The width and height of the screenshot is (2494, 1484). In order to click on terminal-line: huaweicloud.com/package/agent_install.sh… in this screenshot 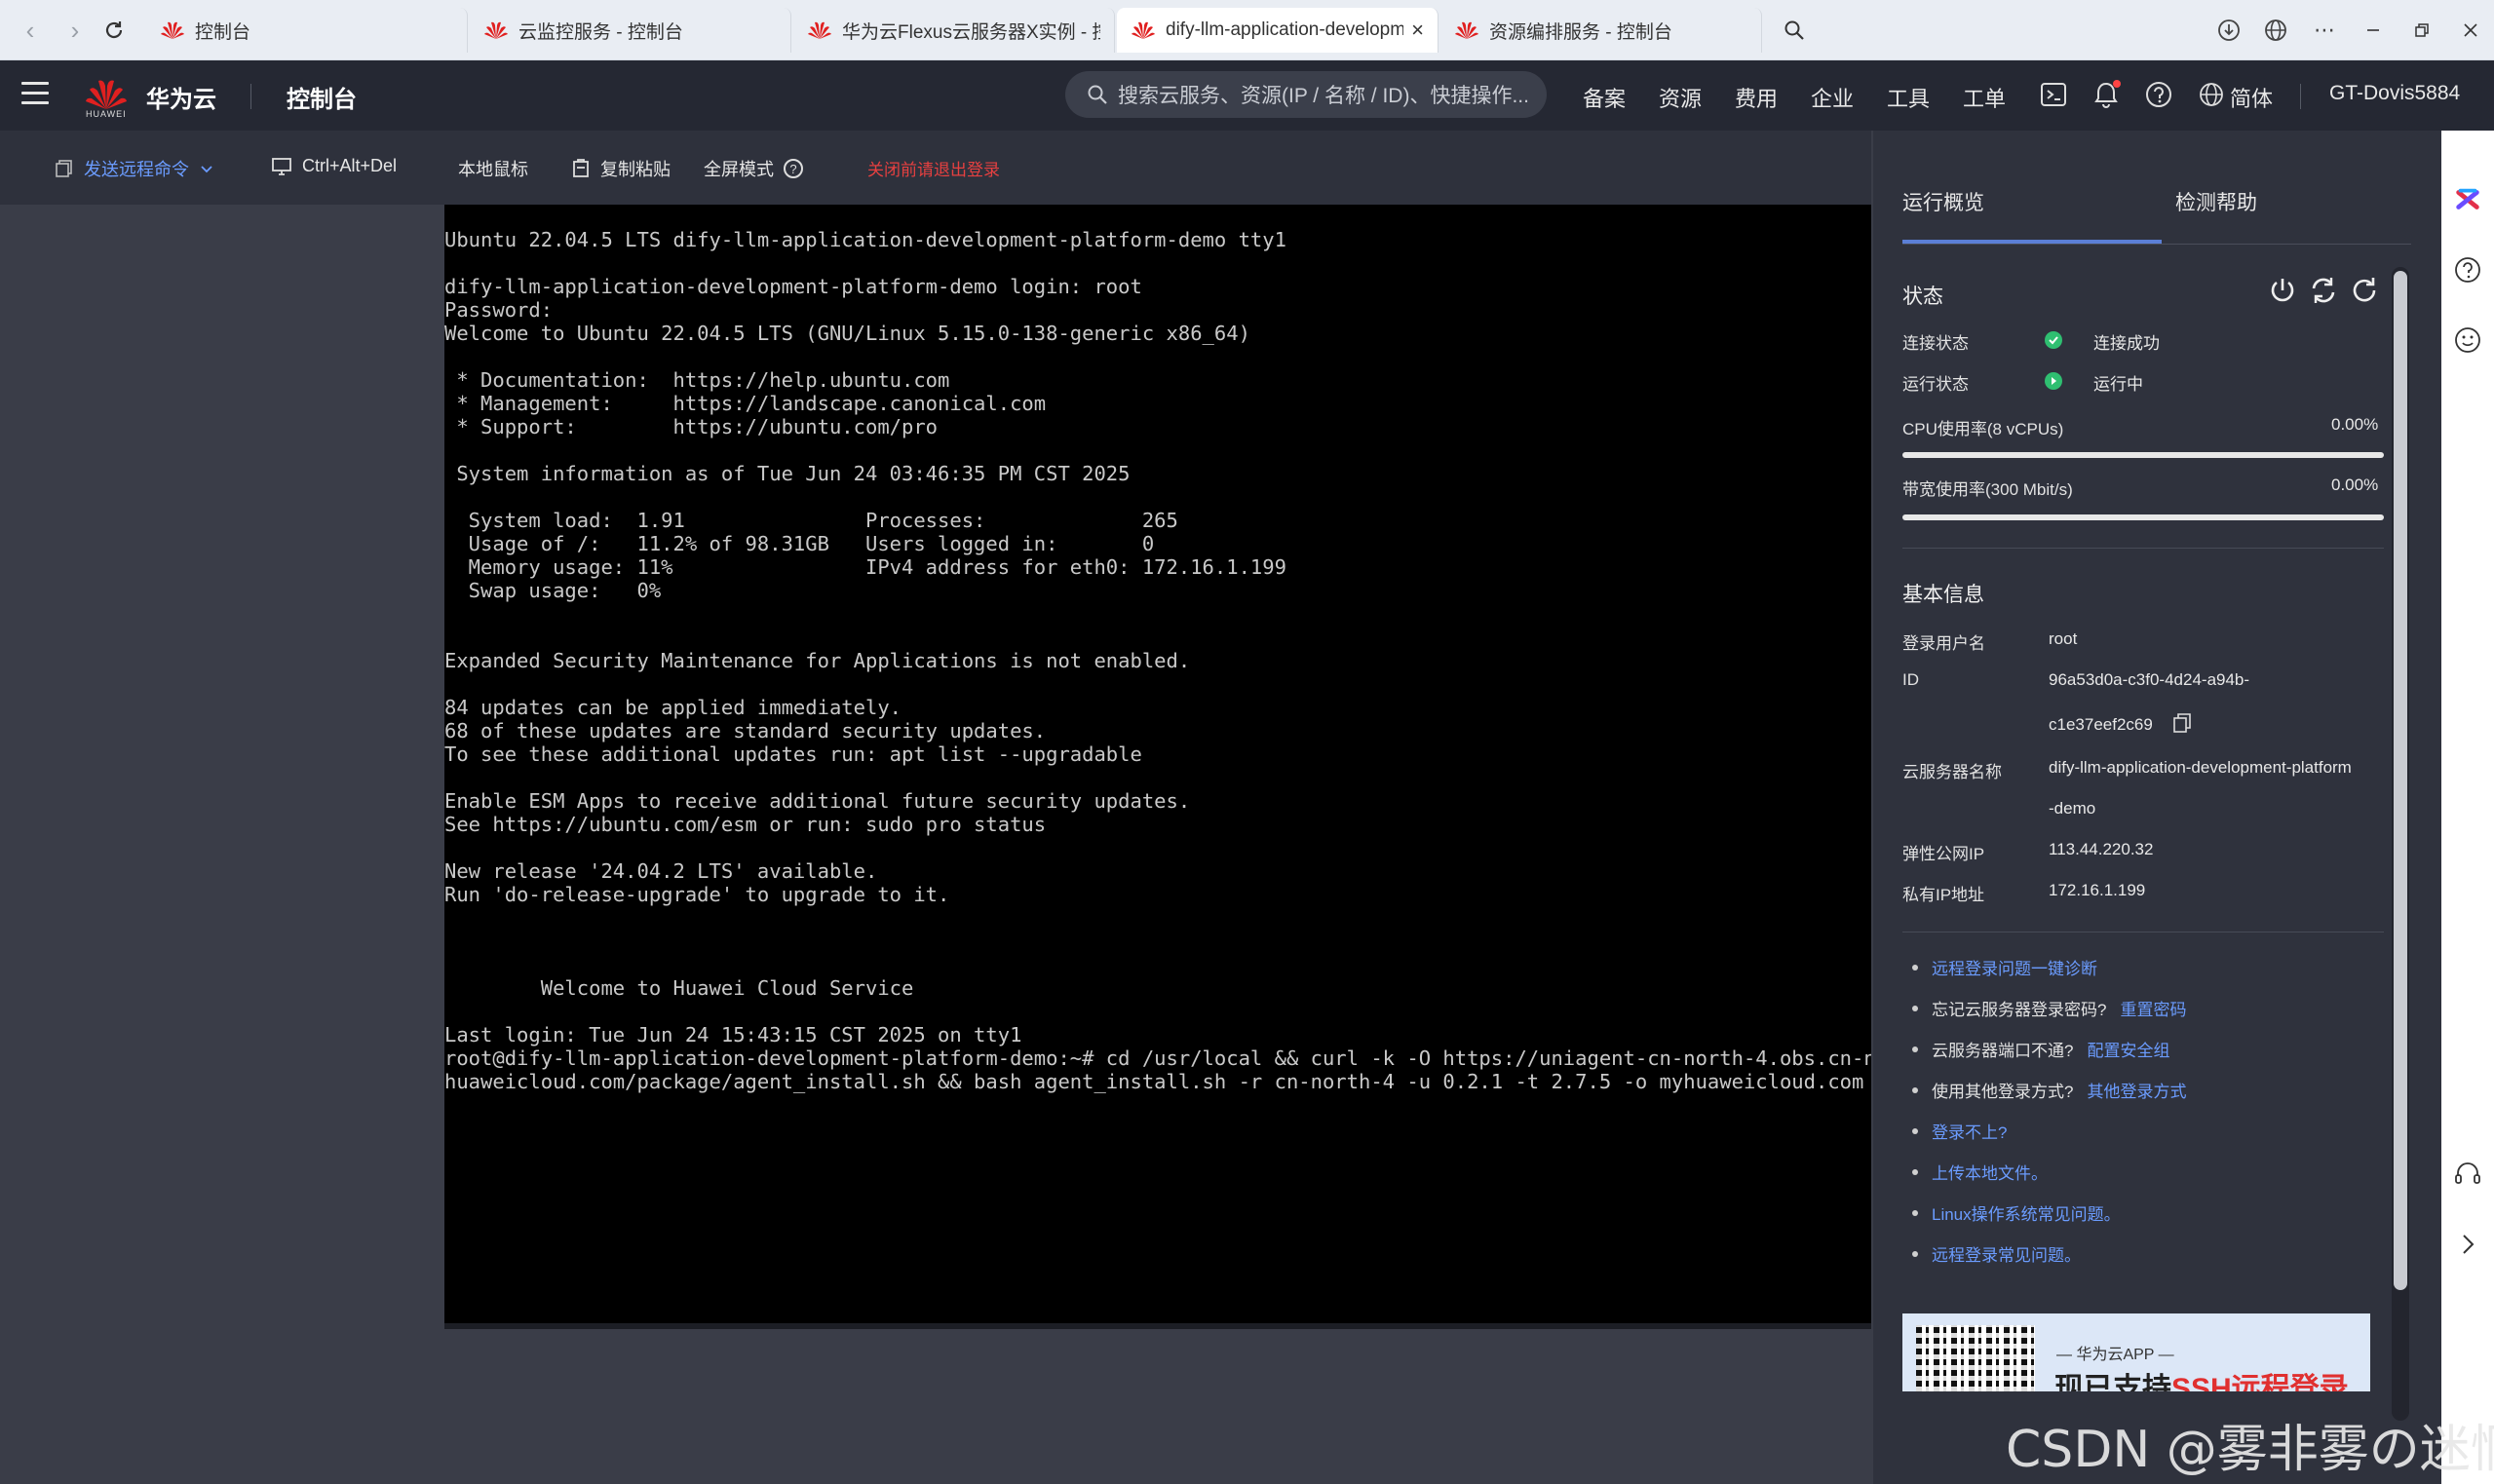, I will do `click(1154, 1081)`.